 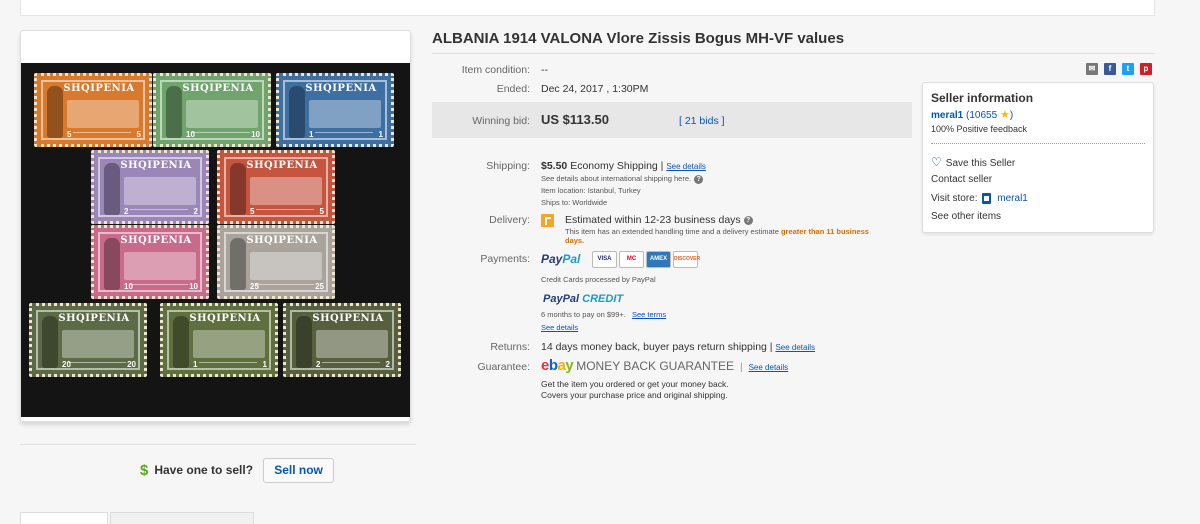 I want to click on guarantee-see-details-link: See details, so click(x=769, y=367).